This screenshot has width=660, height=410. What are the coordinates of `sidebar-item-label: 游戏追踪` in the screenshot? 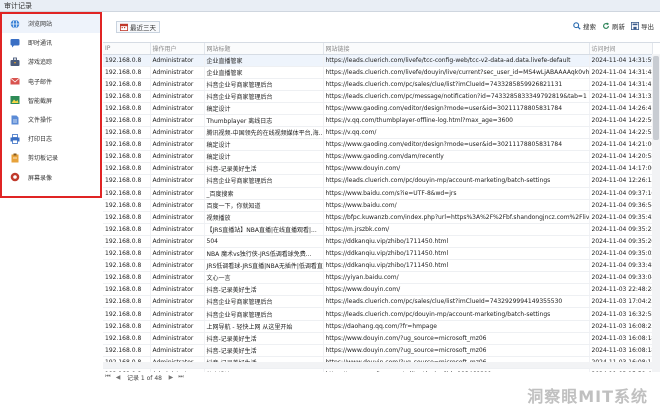 It's located at (40, 63).